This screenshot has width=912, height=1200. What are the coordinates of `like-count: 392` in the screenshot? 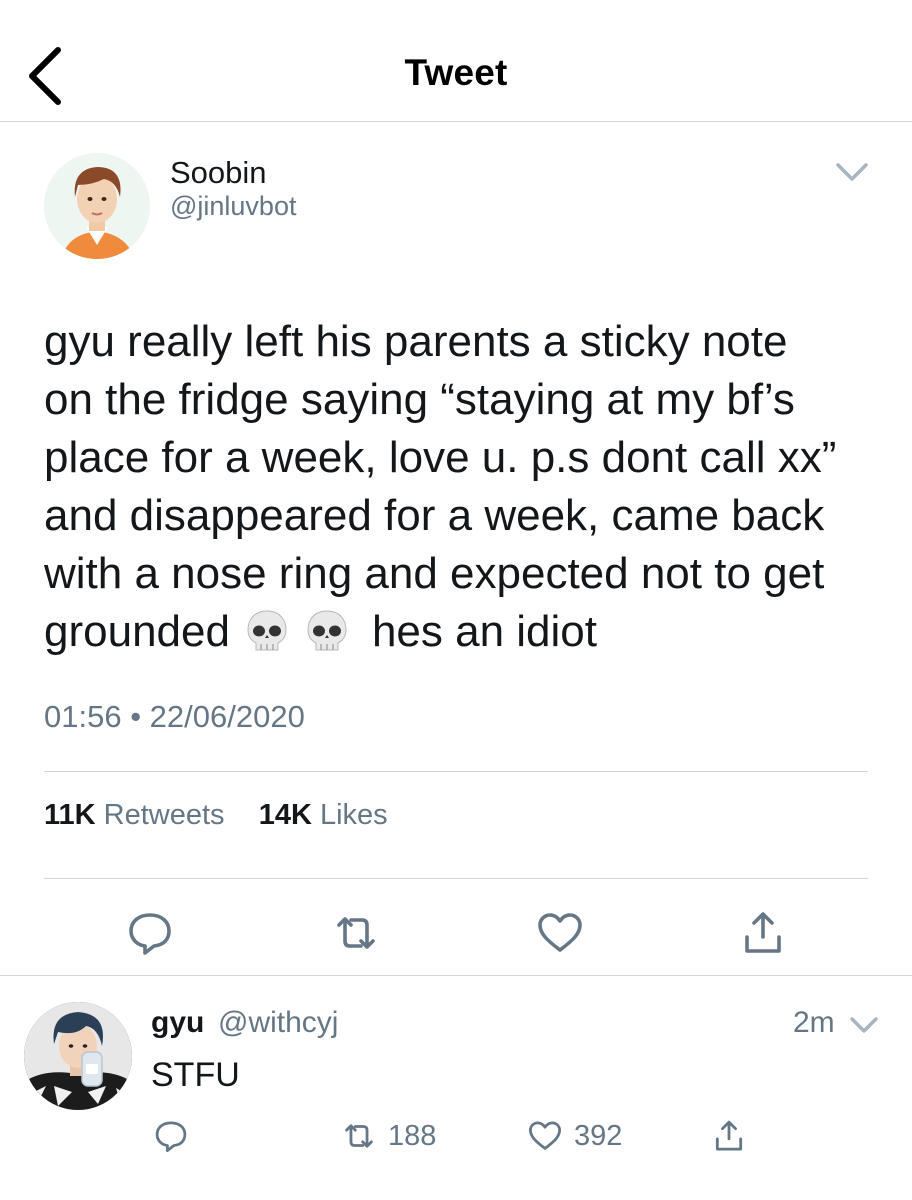 It's located at (598, 1135).